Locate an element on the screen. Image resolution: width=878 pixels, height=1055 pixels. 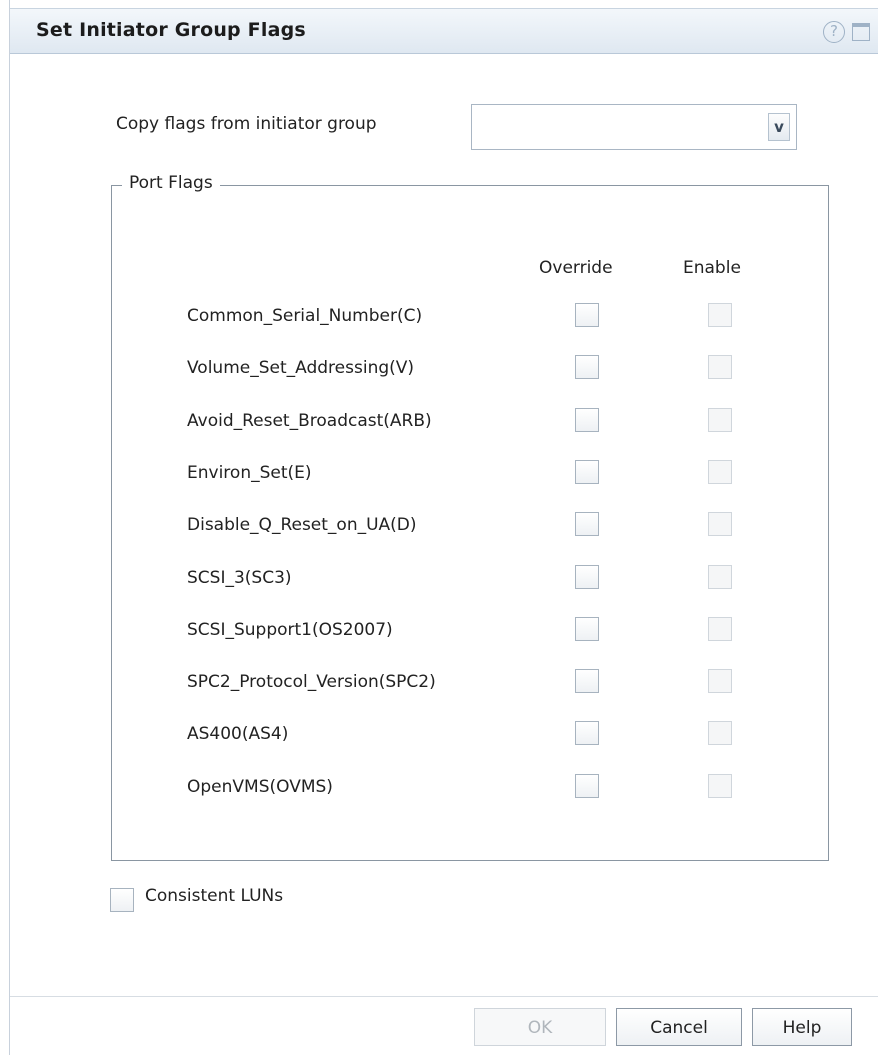
port-flag-label: Avoid_Reset_Broadcast(ARB) is located at coordinates (309, 421).